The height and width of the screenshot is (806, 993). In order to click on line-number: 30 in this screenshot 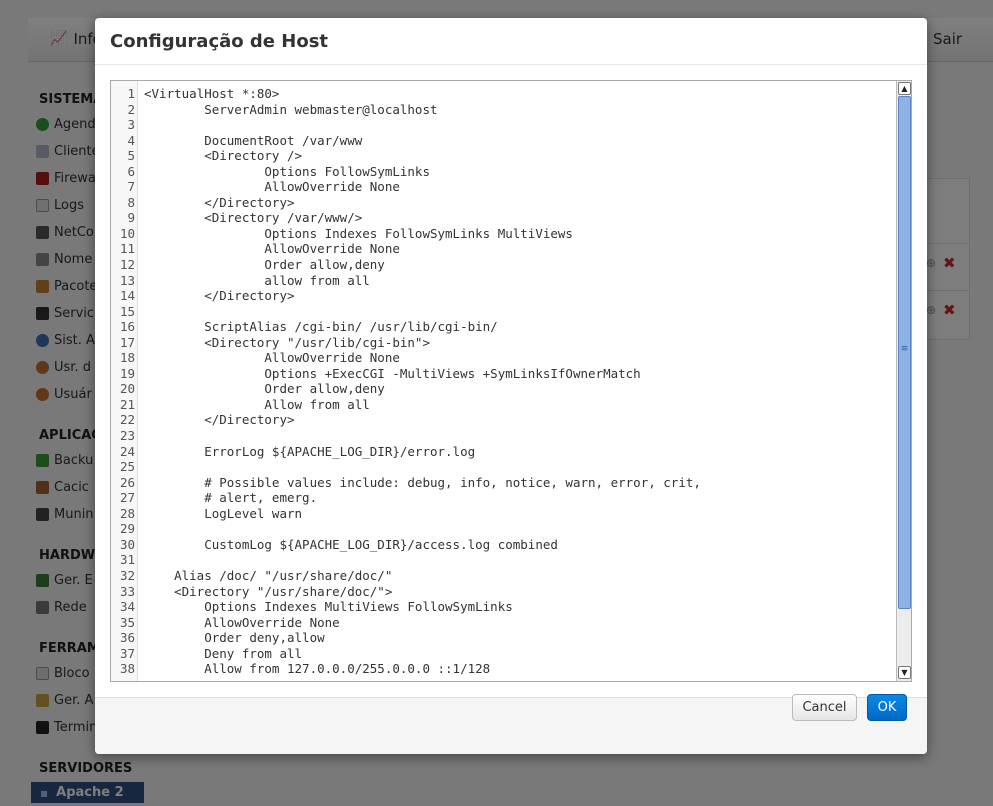, I will do `click(127, 544)`.